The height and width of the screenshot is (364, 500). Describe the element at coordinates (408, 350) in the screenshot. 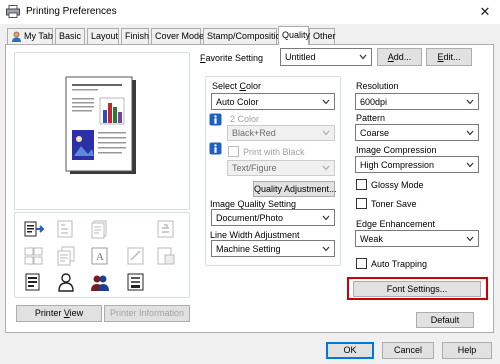

I see `cancel-button: Cancel` at that location.